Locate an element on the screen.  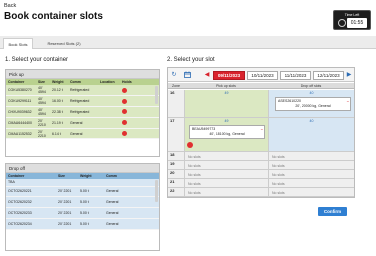
booked-container: BEAU5499773 40', 18100 kg, General – is located at coordinates (227, 132).